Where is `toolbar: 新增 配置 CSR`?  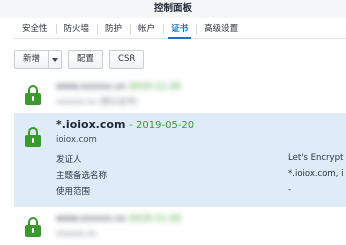
toolbar: 新增 配置 CSR is located at coordinates (82, 60).